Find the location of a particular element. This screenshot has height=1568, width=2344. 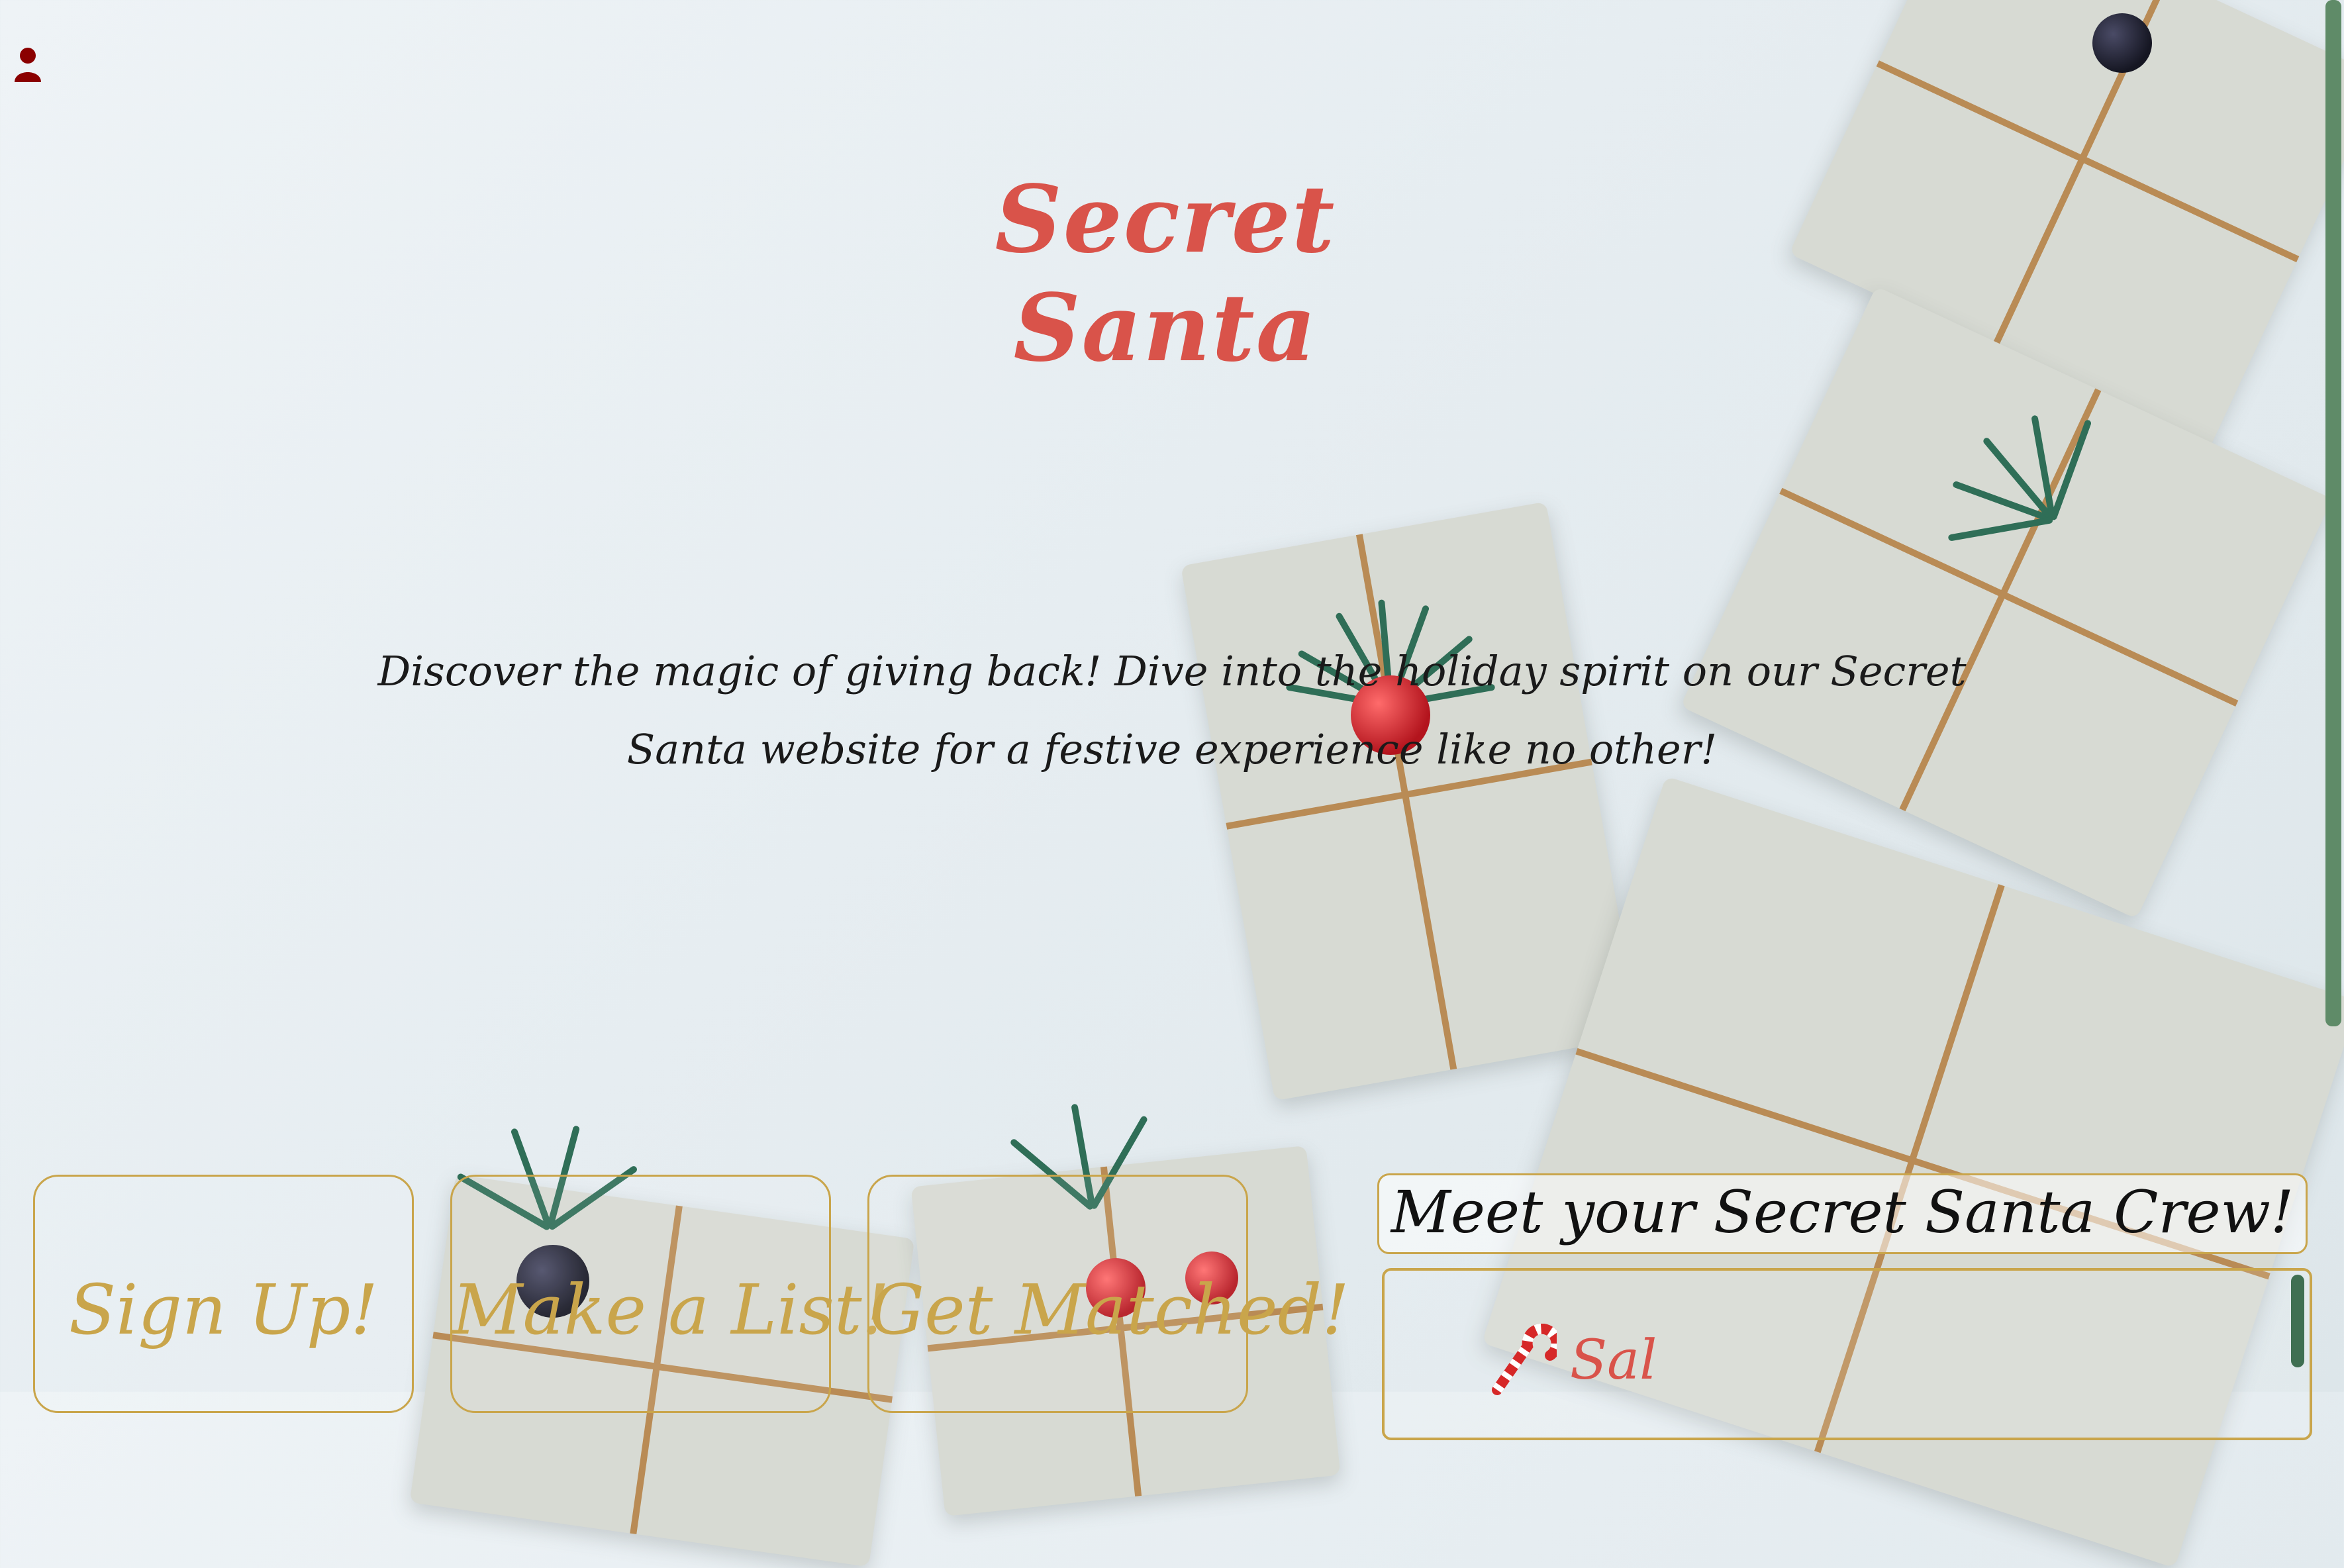

step-label: Sign Up! is located at coordinates (223, 1309).